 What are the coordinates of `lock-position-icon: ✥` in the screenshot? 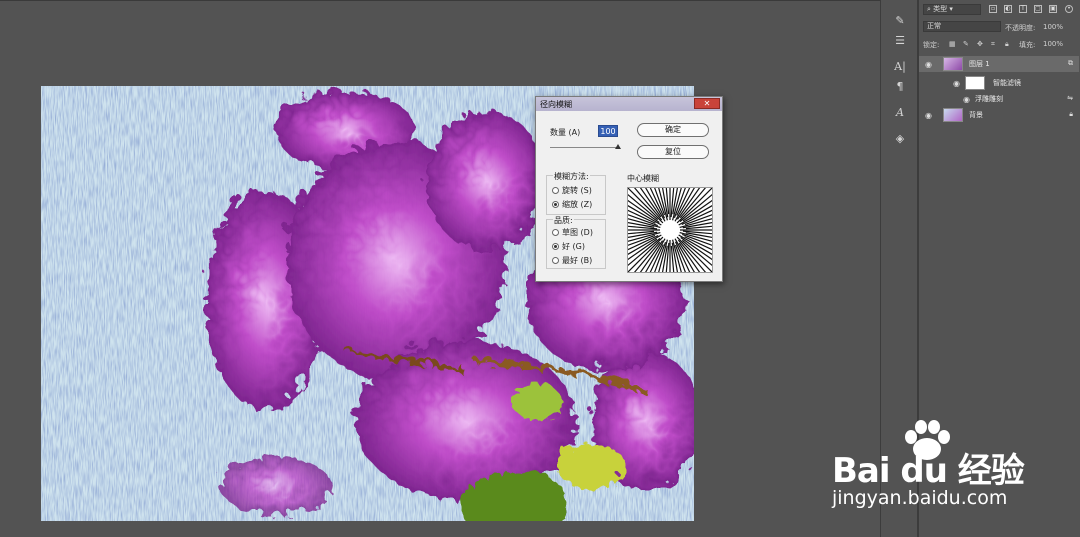 It's located at (980, 44).